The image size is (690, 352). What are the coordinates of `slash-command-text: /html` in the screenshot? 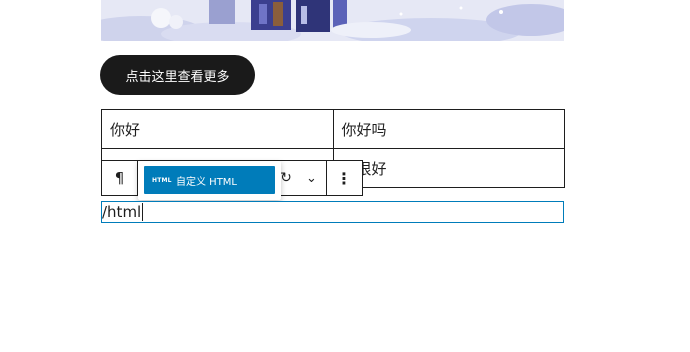 It's located at (122, 212).